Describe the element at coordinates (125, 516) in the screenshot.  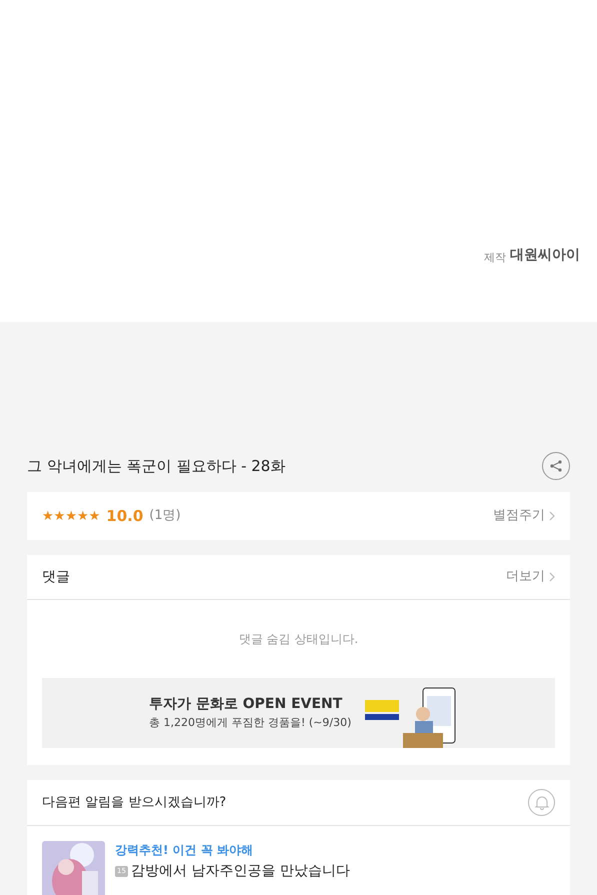
I see `rating-score: 10.0` at that location.